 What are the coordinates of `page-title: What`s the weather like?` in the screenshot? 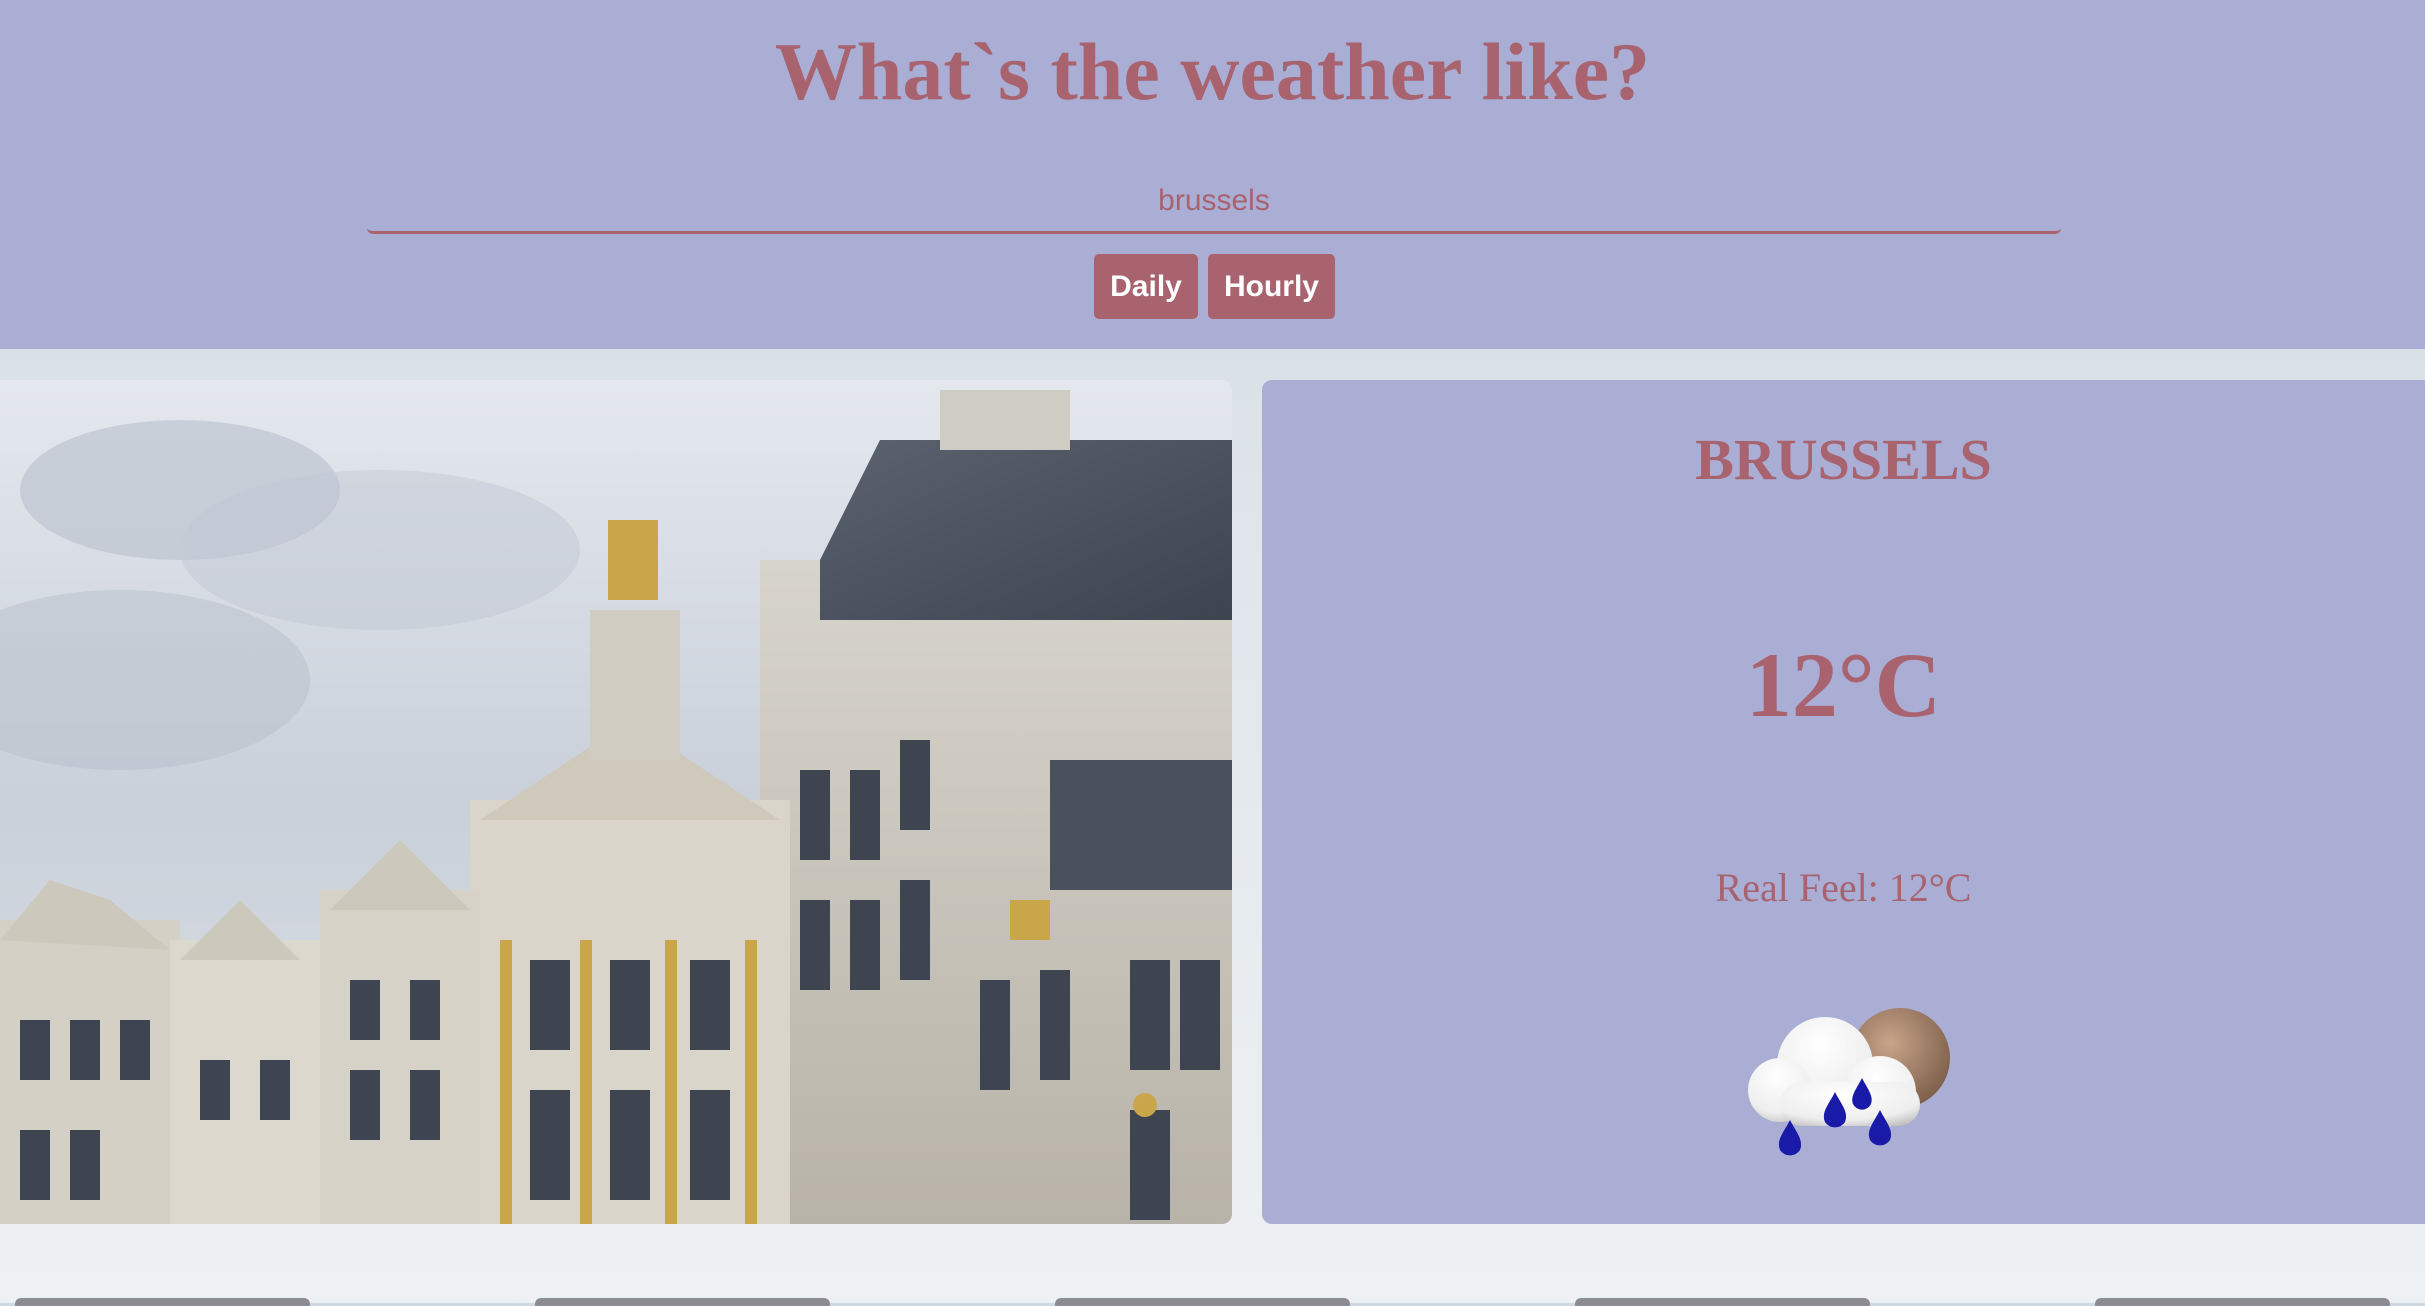 It's located at (1212, 71).